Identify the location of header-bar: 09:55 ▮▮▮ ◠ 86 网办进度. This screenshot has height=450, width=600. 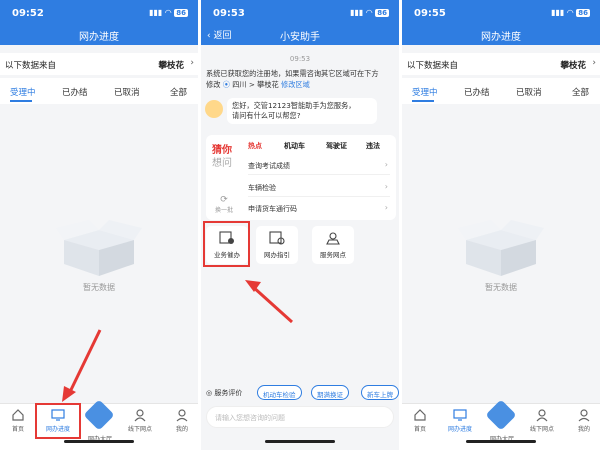
(501, 22).